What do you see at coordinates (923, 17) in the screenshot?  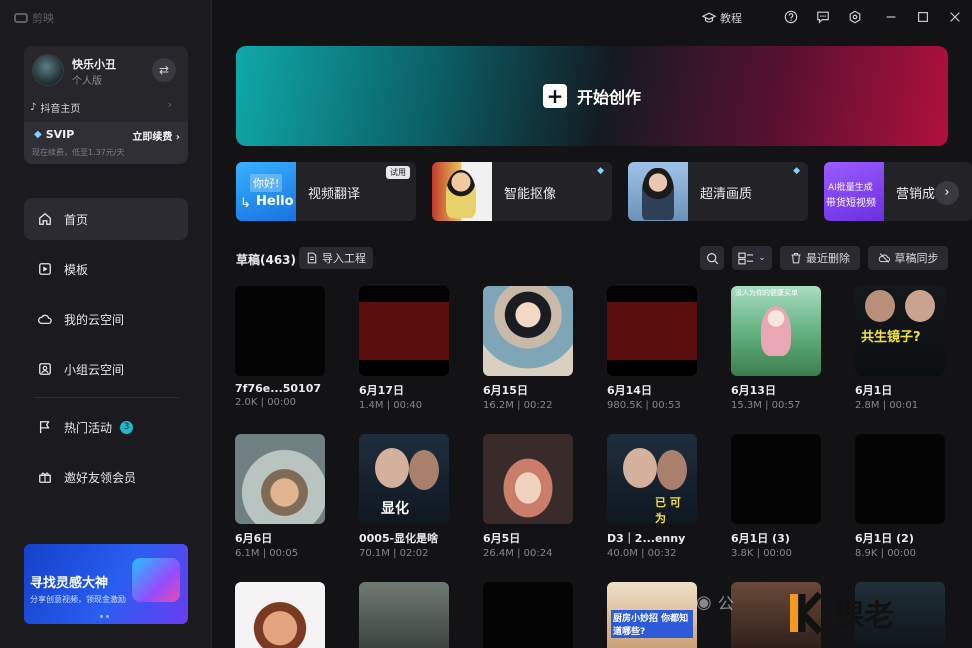 I see `maximize-icon` at bounding box center [923, 17].